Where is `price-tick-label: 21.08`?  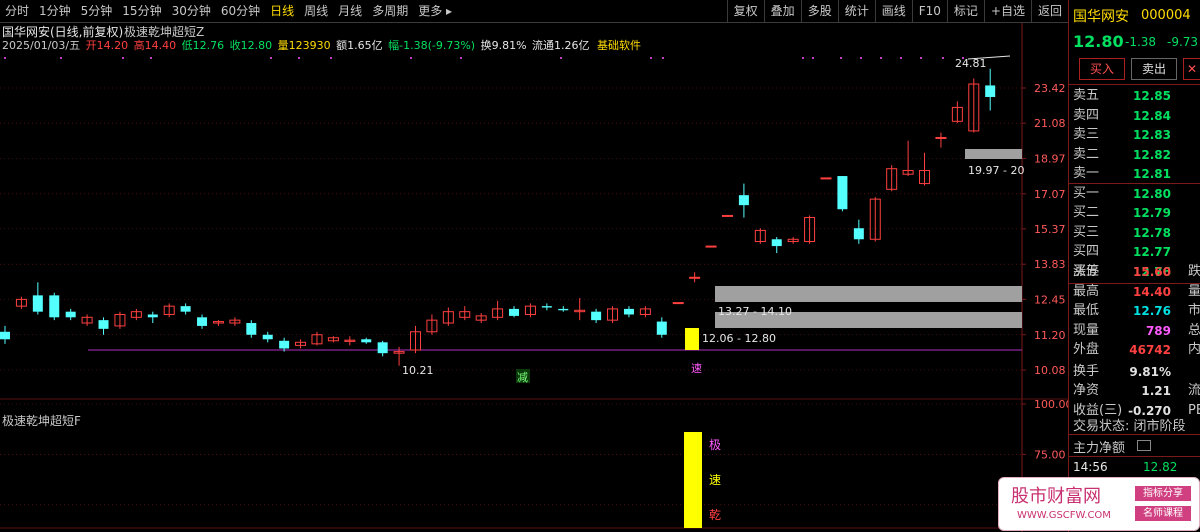 price-tick-label: 21.08 is located at coordinates (1050, 123).